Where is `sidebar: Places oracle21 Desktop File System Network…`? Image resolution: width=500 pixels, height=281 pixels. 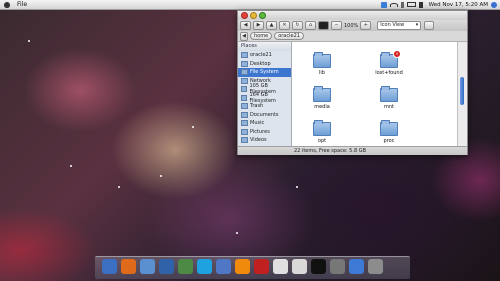 sidebar: Places oracle21 Desktop File System Network… is located at coordinates (265, 97).